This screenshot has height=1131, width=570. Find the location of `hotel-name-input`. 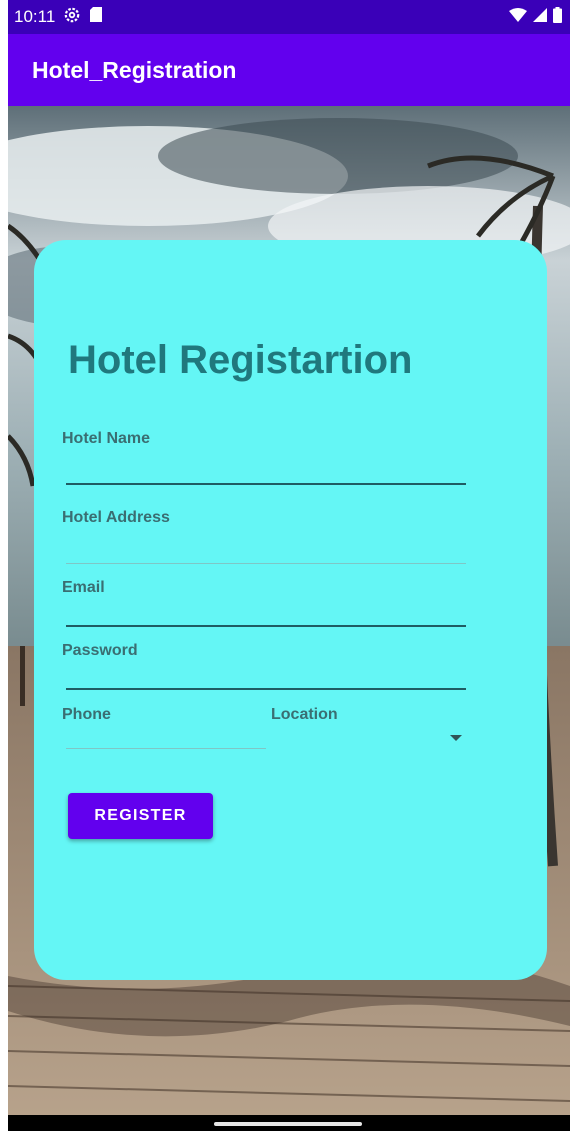

hotel-name-input is located at coordinates (267, 470).